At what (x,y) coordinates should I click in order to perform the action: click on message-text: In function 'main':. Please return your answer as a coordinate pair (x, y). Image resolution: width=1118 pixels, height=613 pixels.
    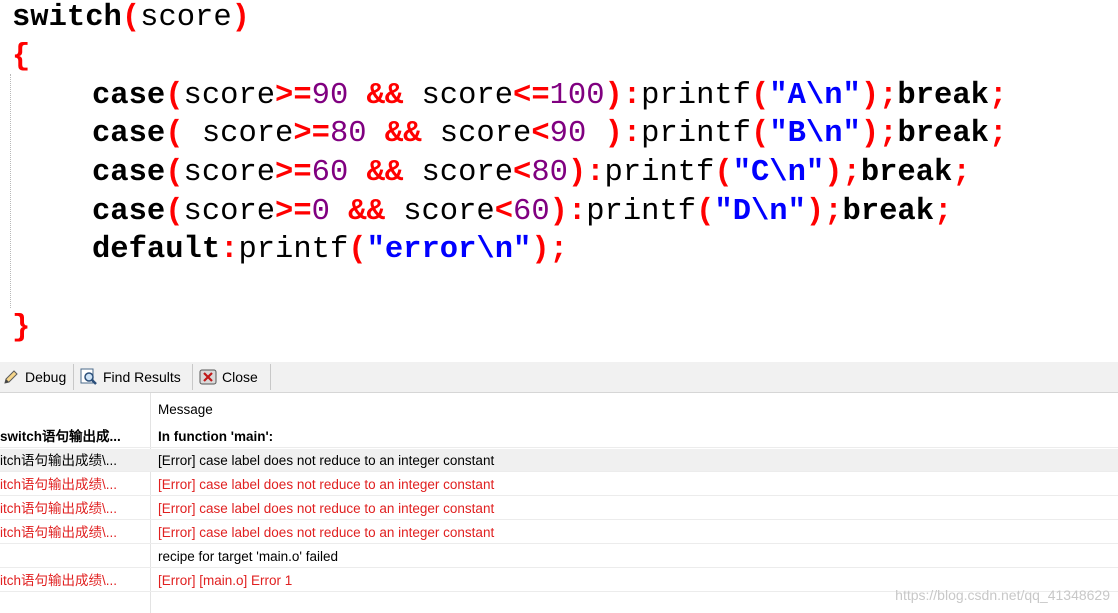
    Looking at the image, I should click on (216, 436).